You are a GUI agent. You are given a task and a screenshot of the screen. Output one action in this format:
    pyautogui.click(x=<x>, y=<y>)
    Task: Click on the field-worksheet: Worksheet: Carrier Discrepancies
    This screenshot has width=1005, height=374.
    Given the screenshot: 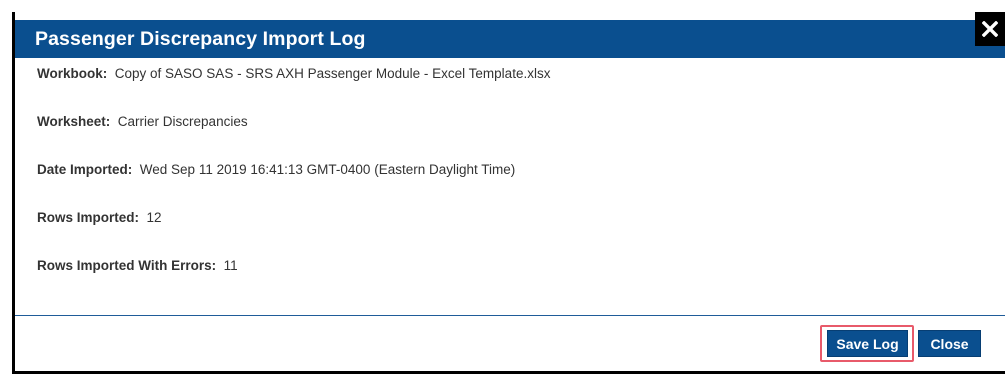 What is the action you would take?
    pyautogui.click(x=142, y=121)
    